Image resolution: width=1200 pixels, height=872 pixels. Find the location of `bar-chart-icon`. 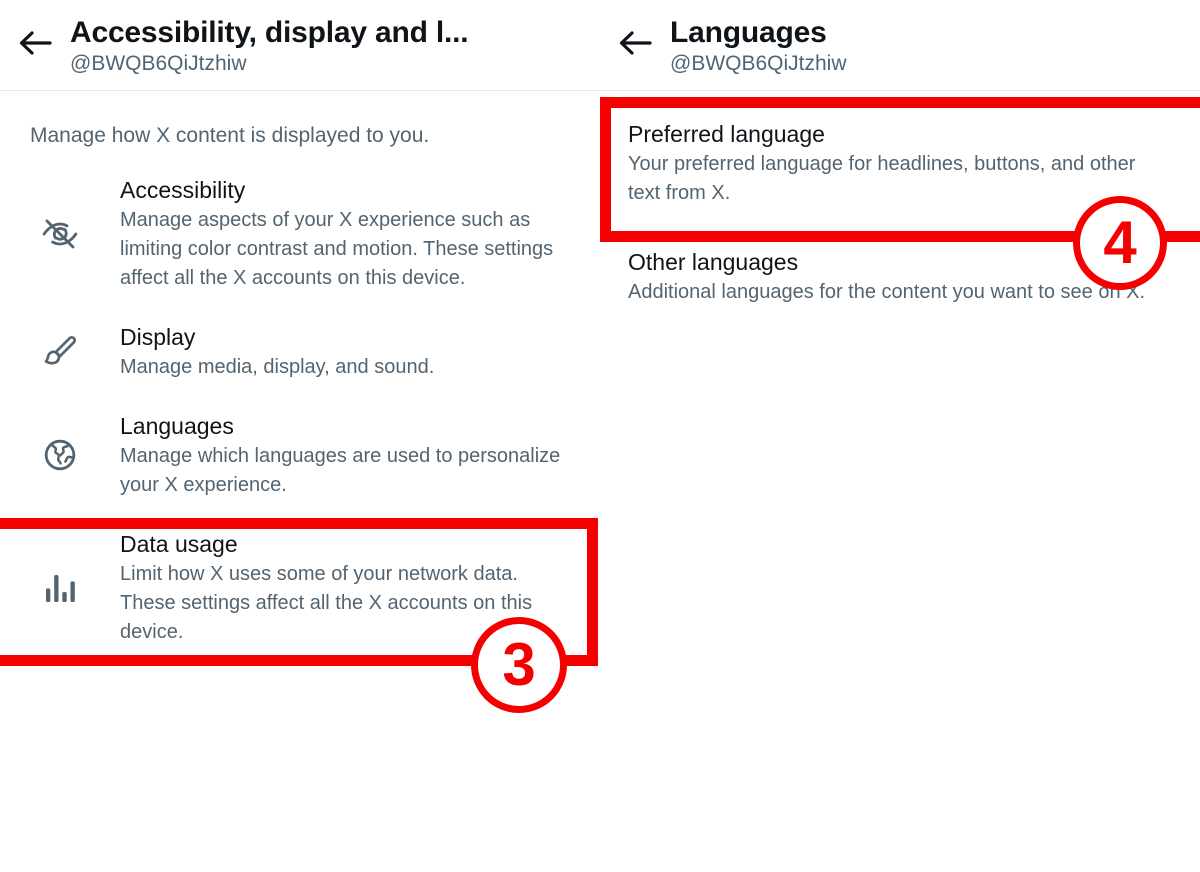

bar-chart-icon is located at coordinates (60, 588).